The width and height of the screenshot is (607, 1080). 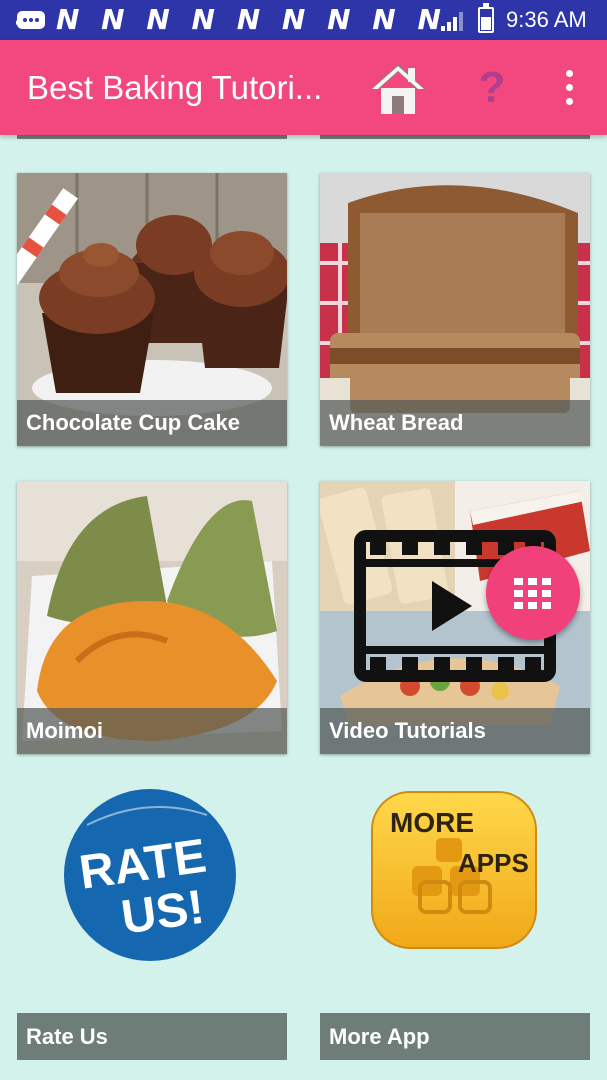 What do you see at coordinates (452, 21) in the screenshot?
I see `signal-icon` at bounding box center [452, 21].